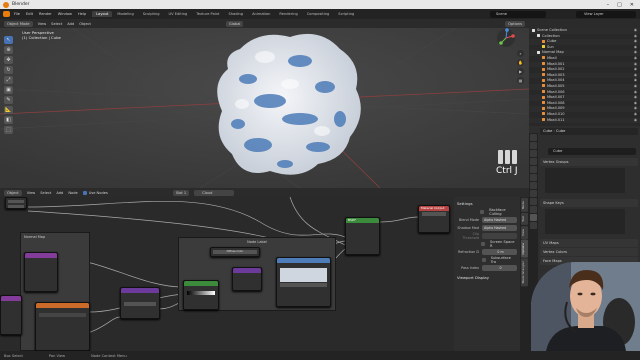 The image size is (640, 360). What do you see at coordinates (524, 218) in the screenshot?
I see `tab-tool: Tool` at bounding box center [524, 218].